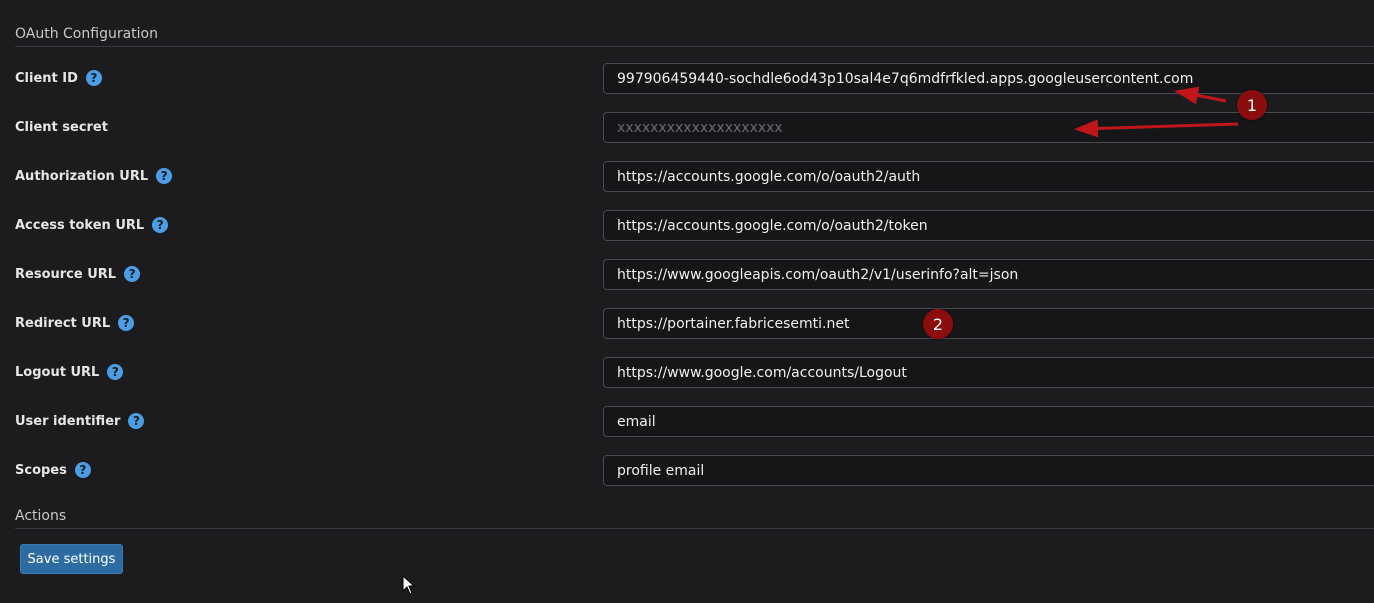 This screenshot has width=1374, height=603. Describe the element at coordinates (126, 323) in the screenshot. I see `redirect-url-help-icon: ?` at that location.